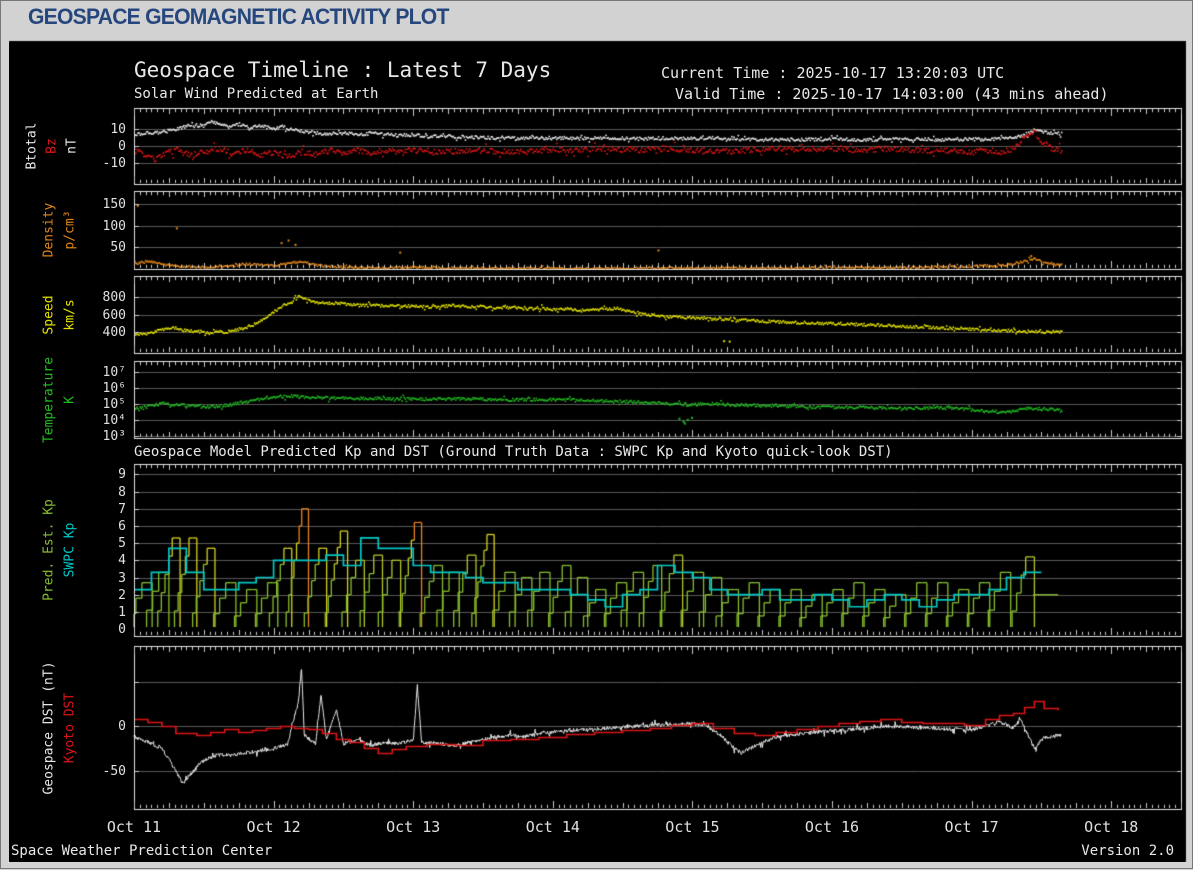  Describe the element at coordinates (122, 561) in the screenshot. I see `y-tick-label: 4` at that location.